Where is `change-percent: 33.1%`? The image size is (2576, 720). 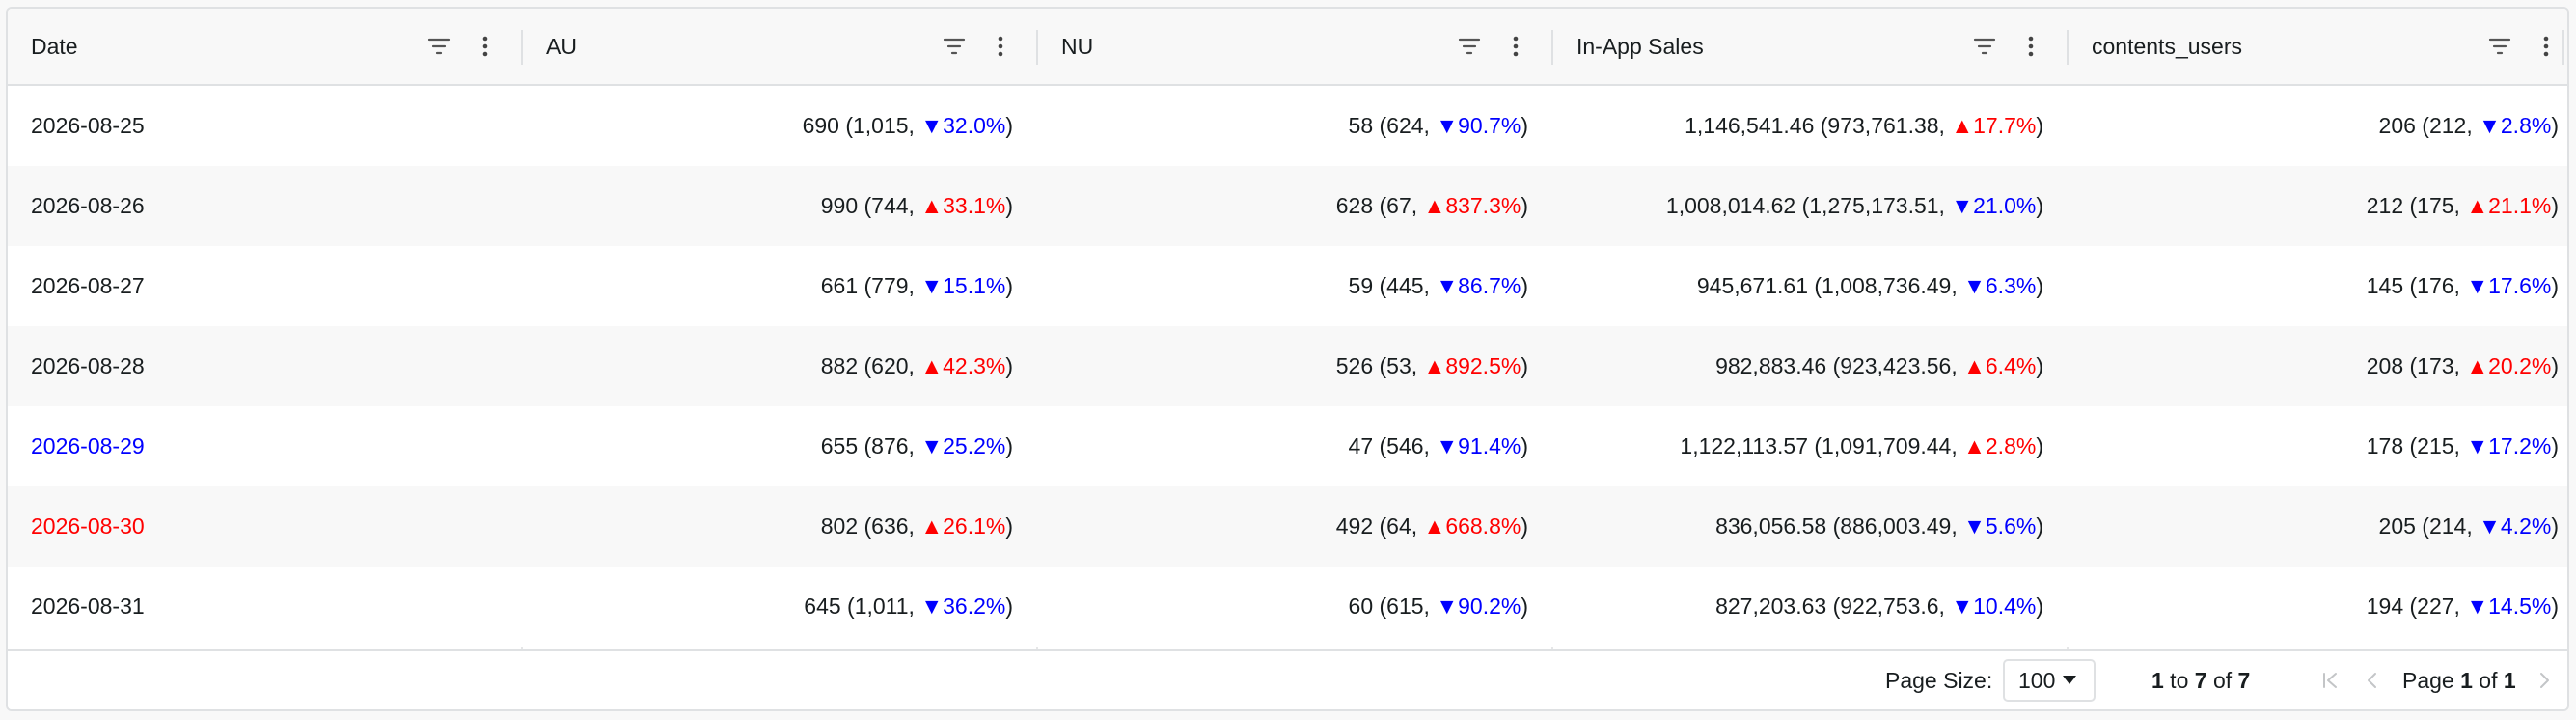
change-percent: 33.1% is located at coordinates (974, 205).